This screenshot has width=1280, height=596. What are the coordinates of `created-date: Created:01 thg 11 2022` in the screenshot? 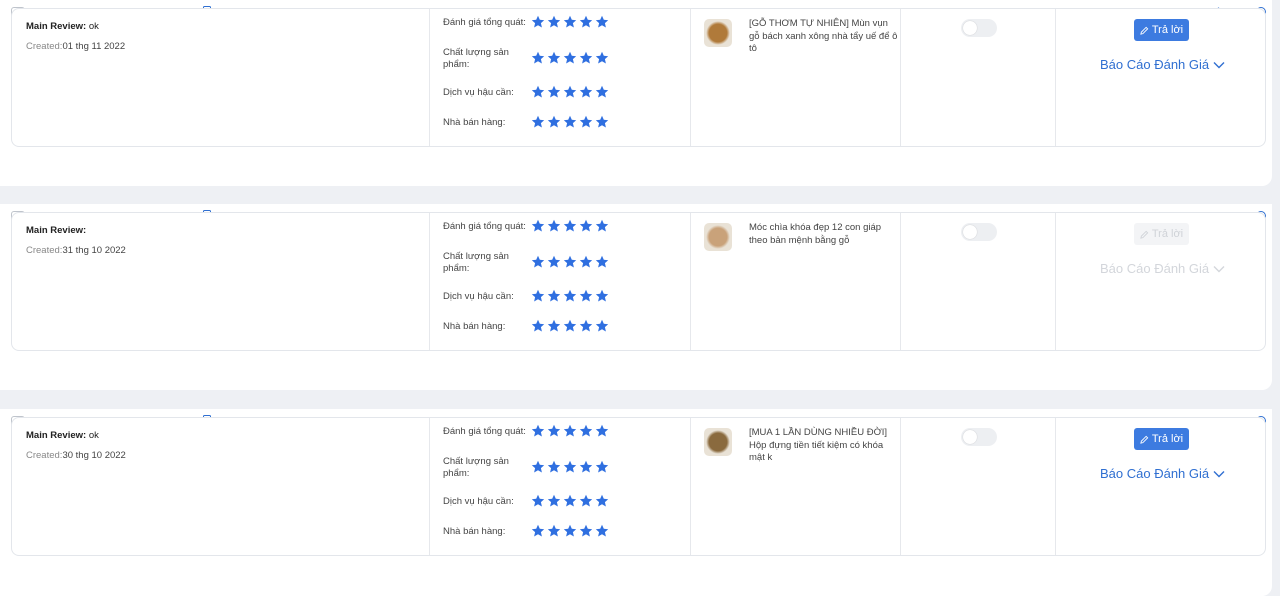 It's located at (75, 46).